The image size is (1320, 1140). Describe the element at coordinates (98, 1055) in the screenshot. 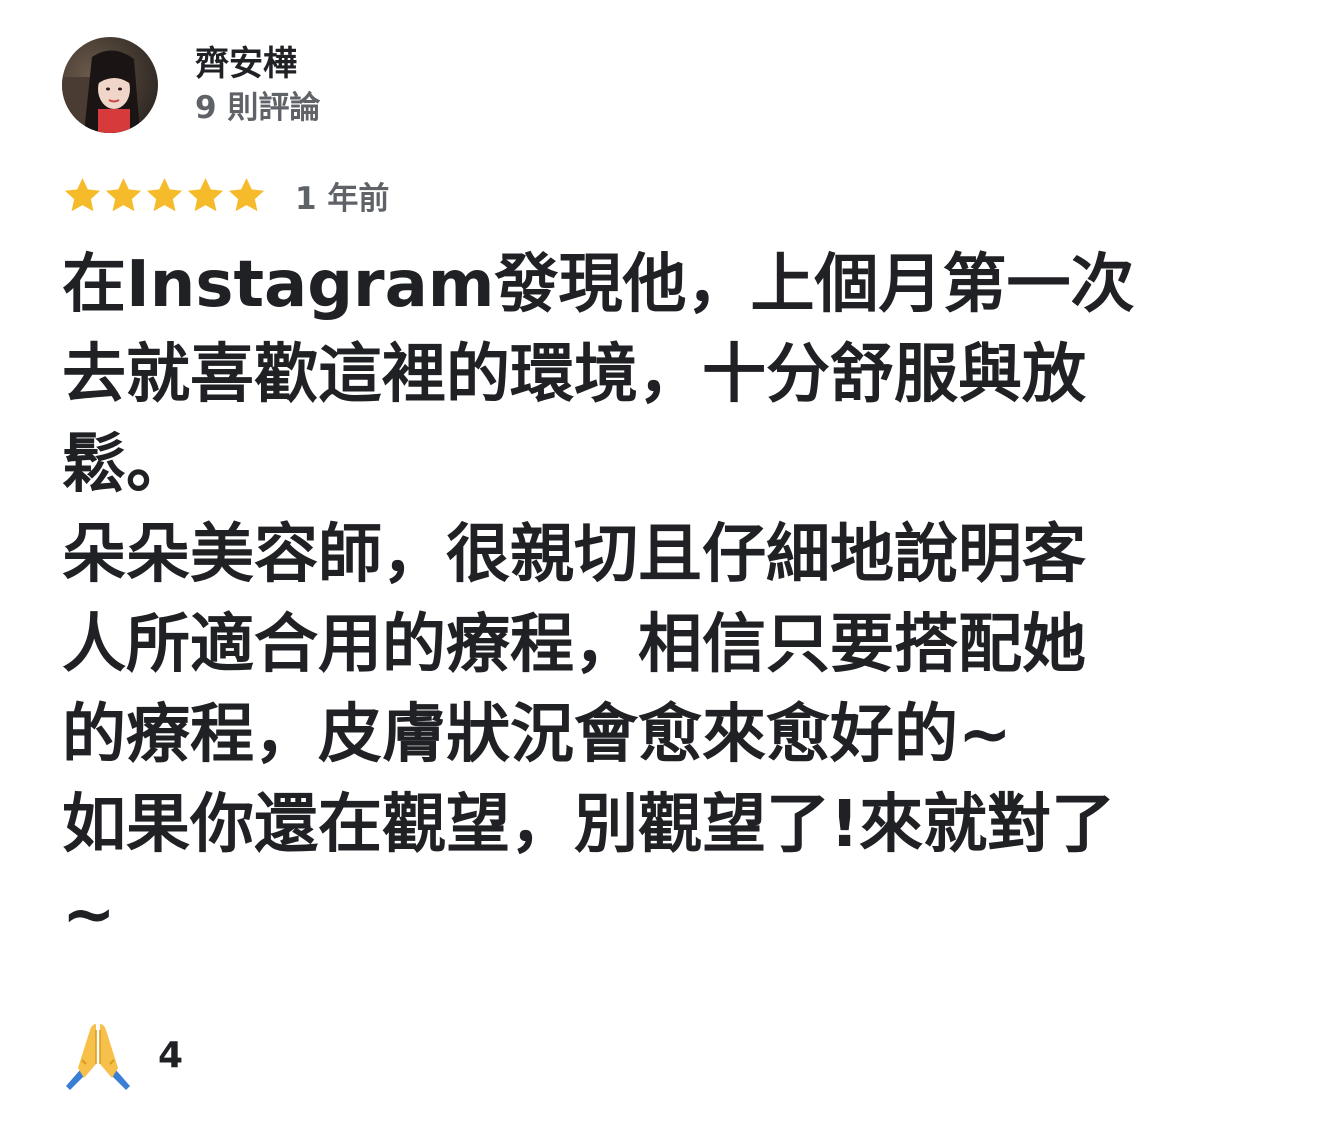

I see `folded-hands-icon` at that location.